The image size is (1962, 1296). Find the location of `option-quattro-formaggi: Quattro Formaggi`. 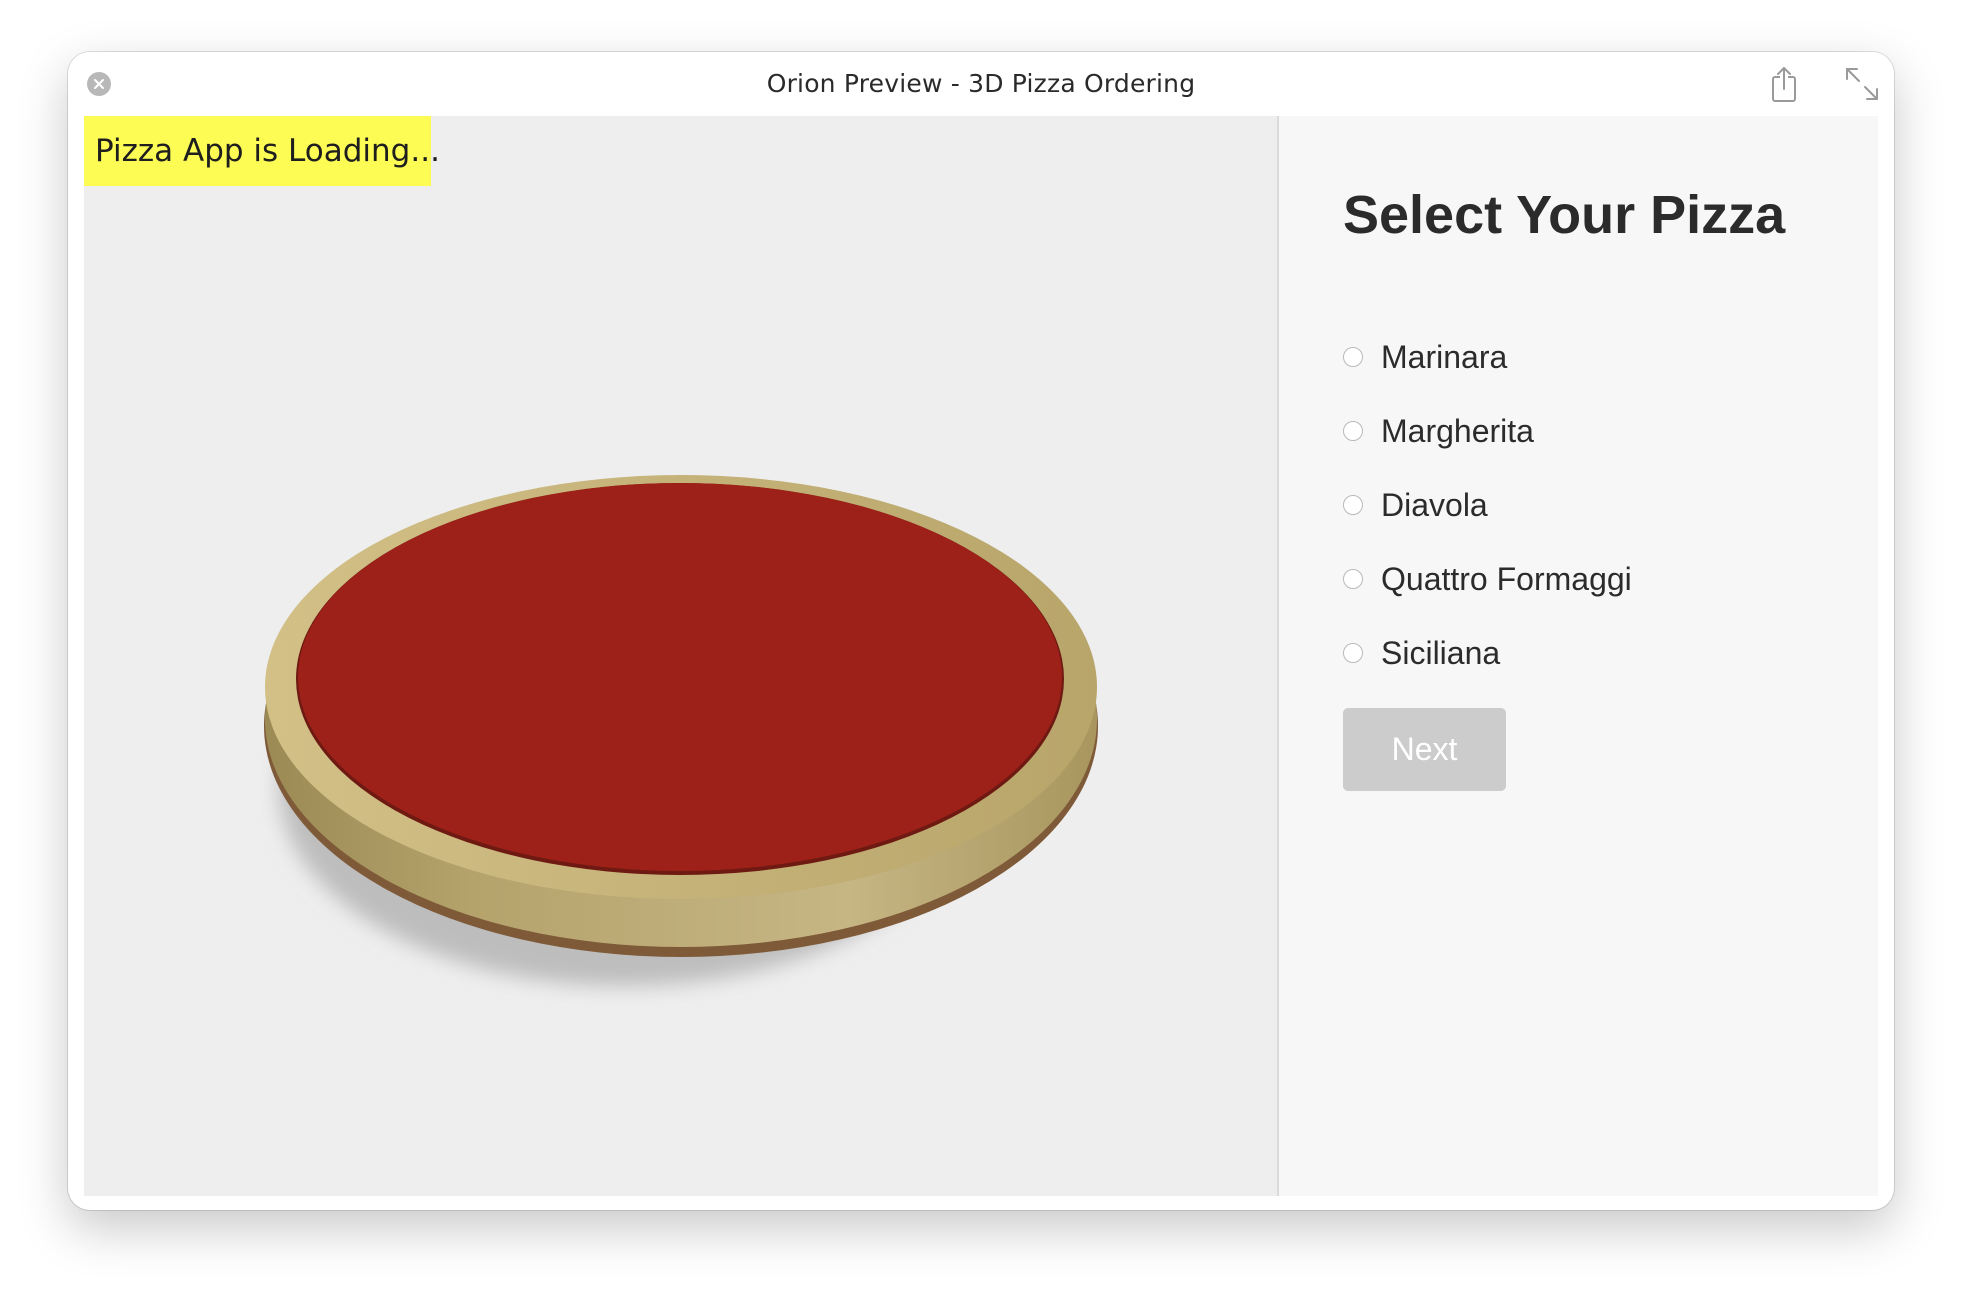

option-quattro-formaggi: Quattro Formaggi is located at coordinates (1487, 579).